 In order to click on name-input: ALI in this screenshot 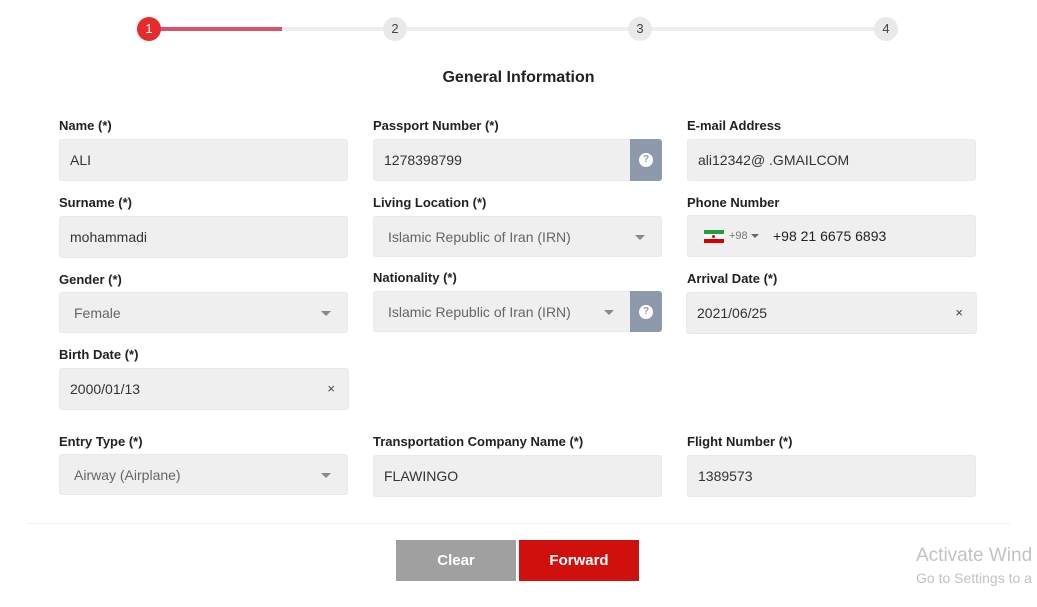, I will do `click(203, 160)`.